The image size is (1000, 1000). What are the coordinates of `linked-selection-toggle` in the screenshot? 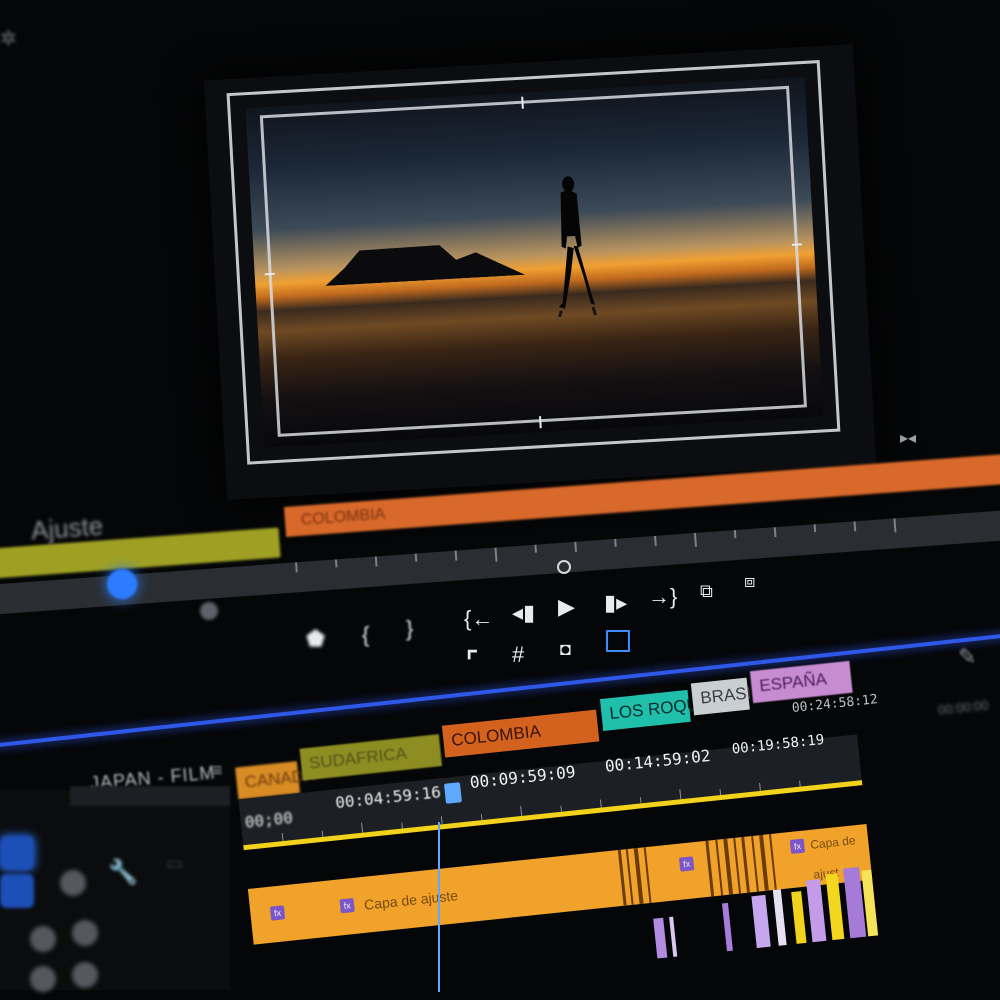 It's located at (17, 891).